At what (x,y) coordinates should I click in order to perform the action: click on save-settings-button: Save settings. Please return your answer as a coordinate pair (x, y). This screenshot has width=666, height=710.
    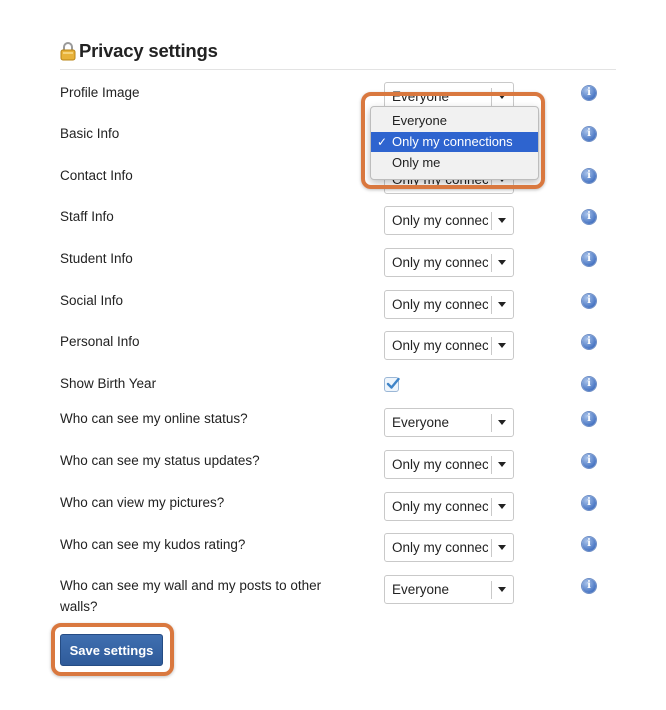
    Looking at the image, I should click on (111, 650).